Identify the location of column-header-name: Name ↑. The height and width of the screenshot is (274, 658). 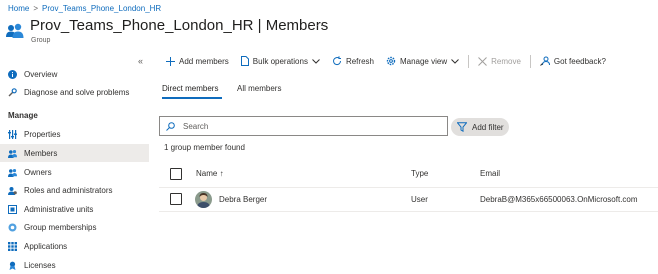
(210, 173).